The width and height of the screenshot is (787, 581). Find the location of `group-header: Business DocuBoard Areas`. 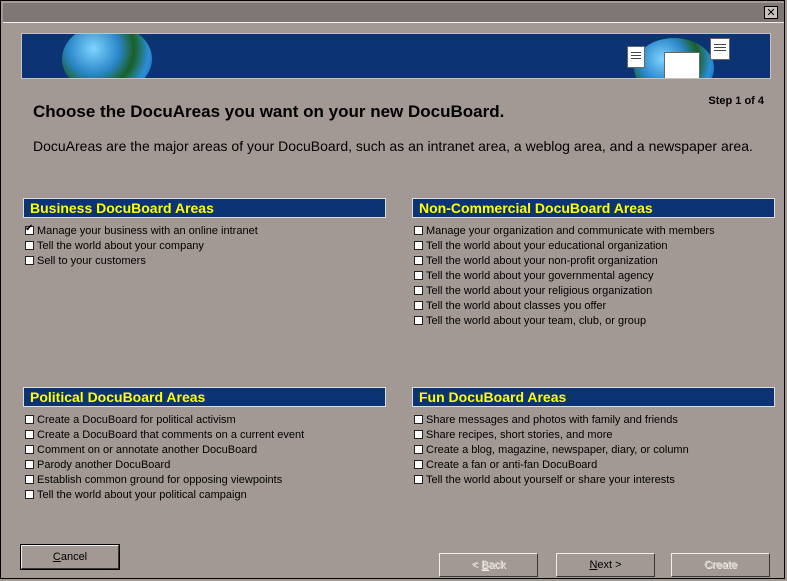

group-header: Business DocuBoard Areas is located at coordinates (204, 208).